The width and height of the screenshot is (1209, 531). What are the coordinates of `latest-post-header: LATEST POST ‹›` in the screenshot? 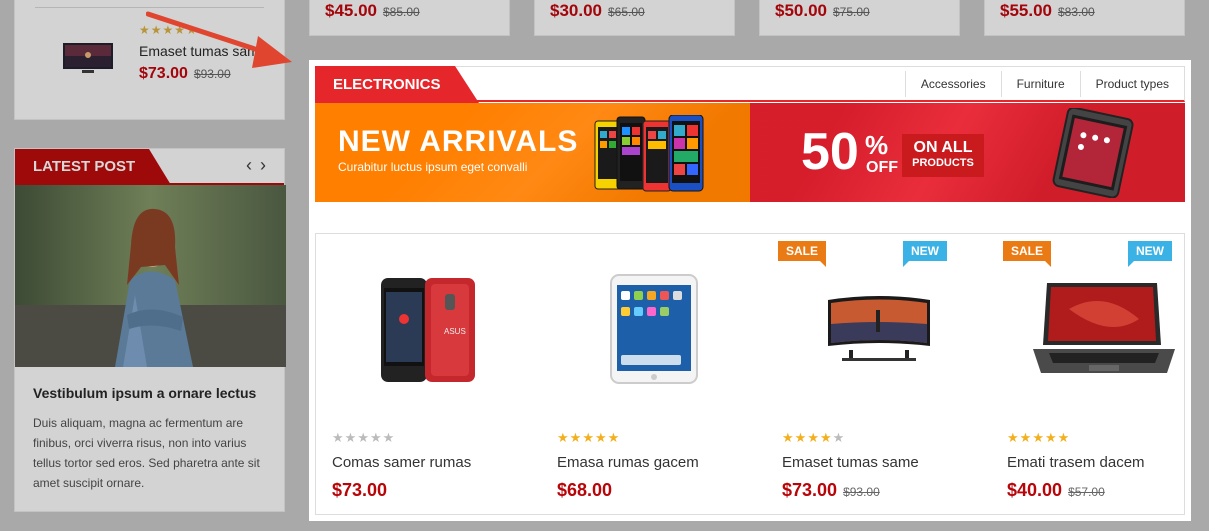 It's located at (149, 167).